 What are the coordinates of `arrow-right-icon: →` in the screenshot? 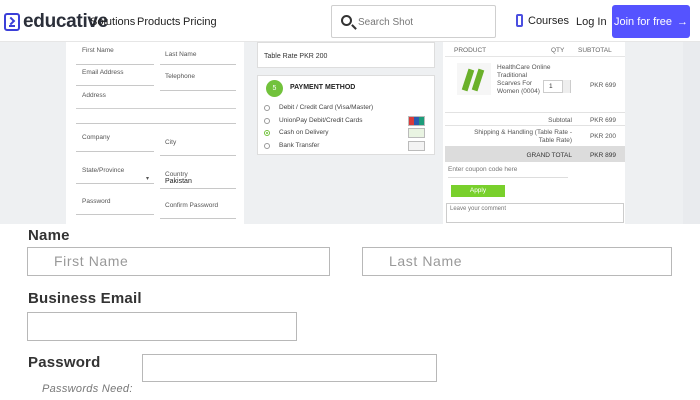 It's located at (683, 21).